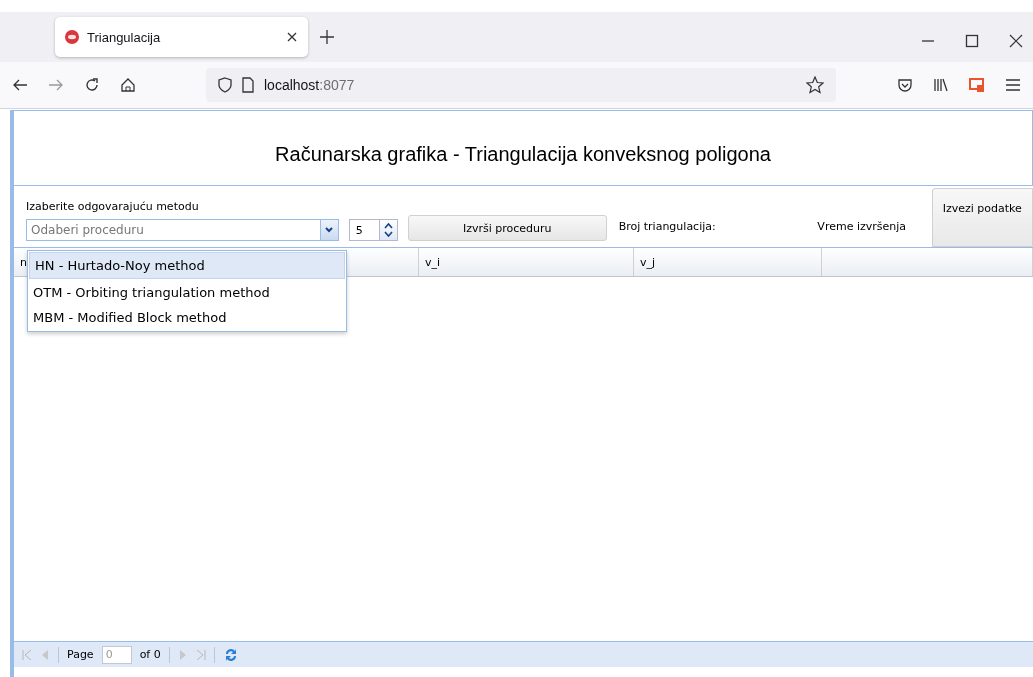 The height and width of the screenshot is (677, 1033). I want to click on page-label: Page, so click(80, 654).